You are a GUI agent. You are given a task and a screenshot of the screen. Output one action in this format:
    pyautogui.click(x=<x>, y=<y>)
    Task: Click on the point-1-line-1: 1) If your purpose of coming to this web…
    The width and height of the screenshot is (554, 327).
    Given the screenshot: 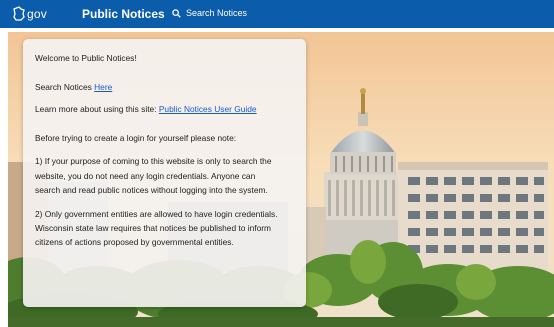 What is the action you would take?
    pyautogui.click(x=153, y=161)
    